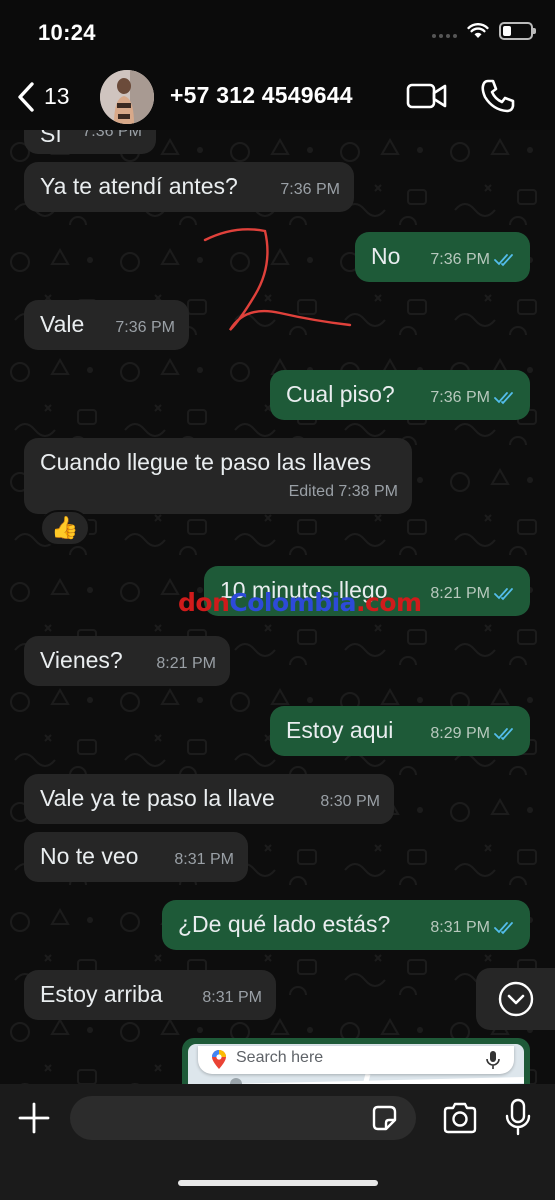  I want to click on map-search-bar: Search here, so click(356, 1060).